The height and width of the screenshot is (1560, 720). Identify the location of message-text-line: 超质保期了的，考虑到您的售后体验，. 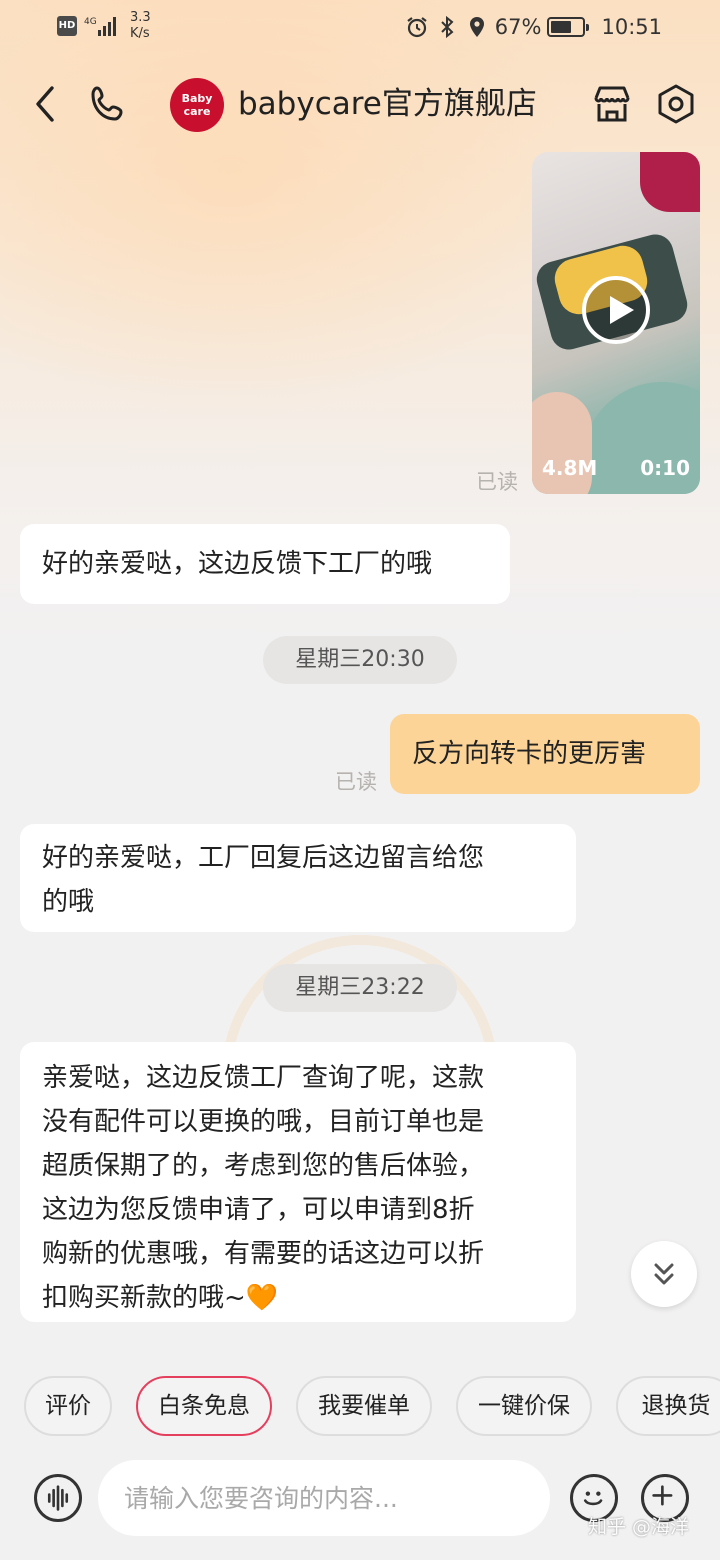
(263, 1166).